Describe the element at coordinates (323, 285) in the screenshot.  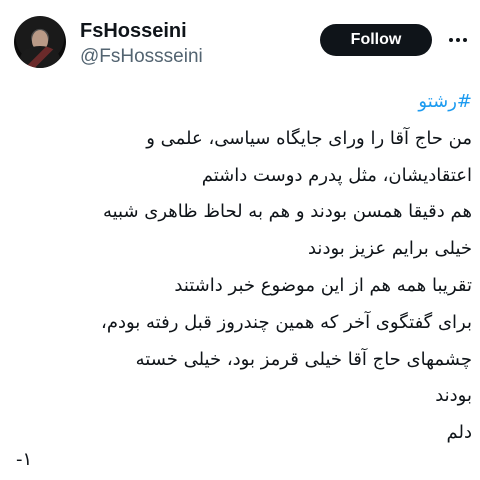
I see `tweet-line: تقریبا همه هم از این موضوع خبر داشتند` at that location.